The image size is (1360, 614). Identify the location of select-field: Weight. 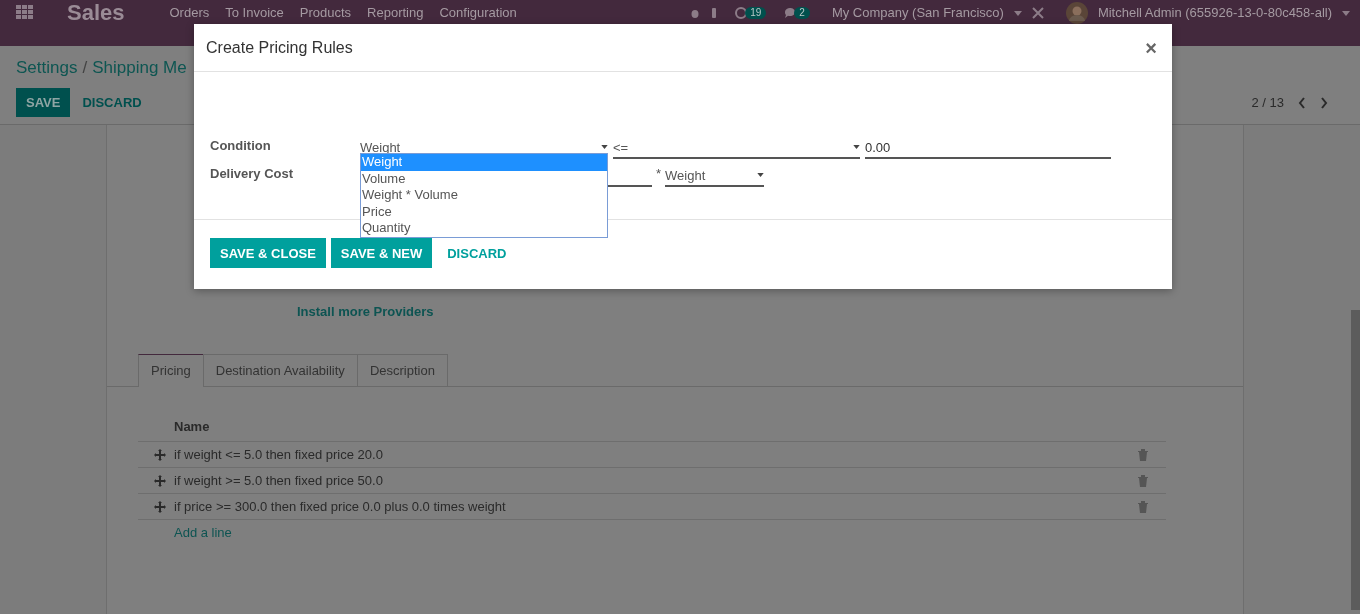
(715, 176).